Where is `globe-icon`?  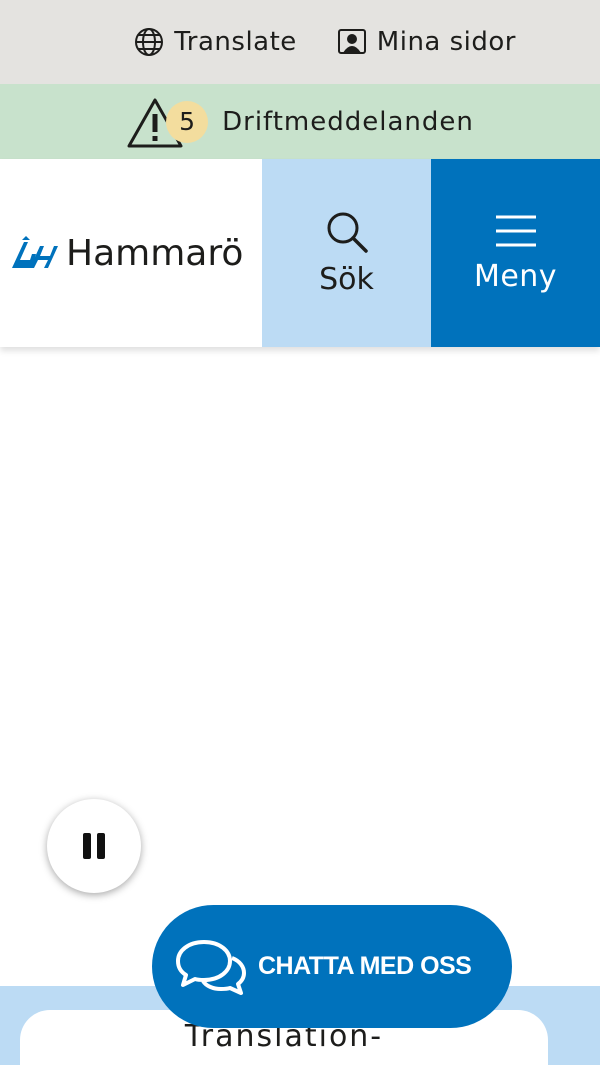
globe-icon is located at coordinates (149, 42).